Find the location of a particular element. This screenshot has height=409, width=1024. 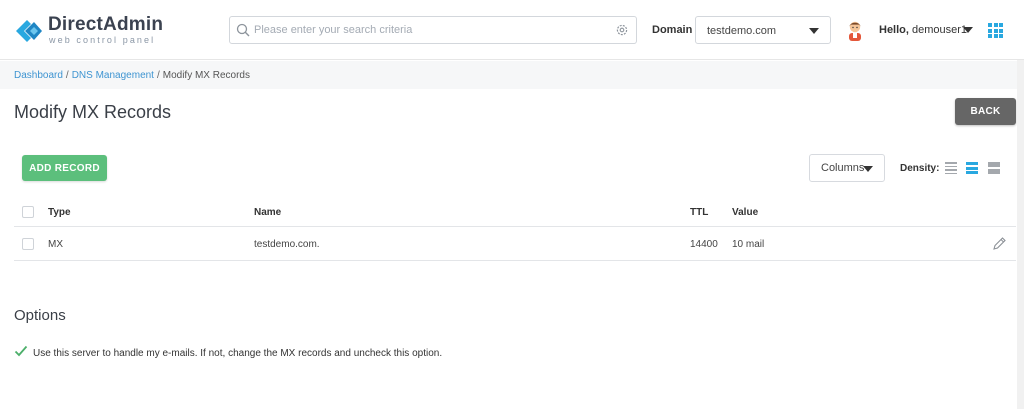

cell-ttl: 14400 is located at coordinates (704, 244).